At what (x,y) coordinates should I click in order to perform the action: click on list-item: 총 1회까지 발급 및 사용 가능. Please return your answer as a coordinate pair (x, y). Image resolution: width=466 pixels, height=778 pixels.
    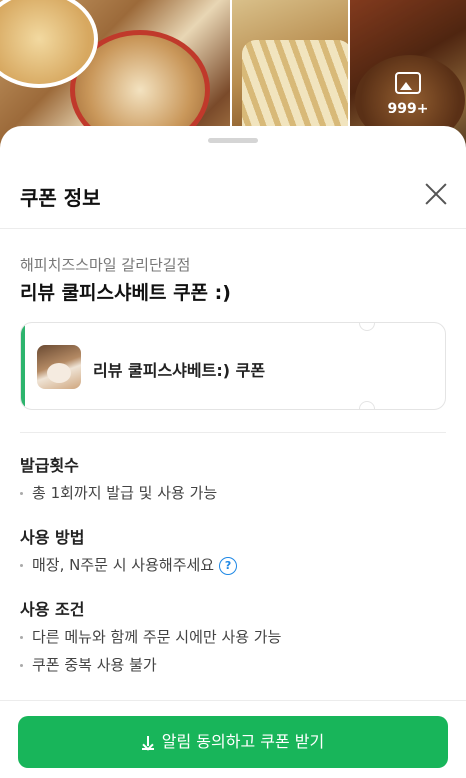
    Looking at the image, I should click on (118, 492).